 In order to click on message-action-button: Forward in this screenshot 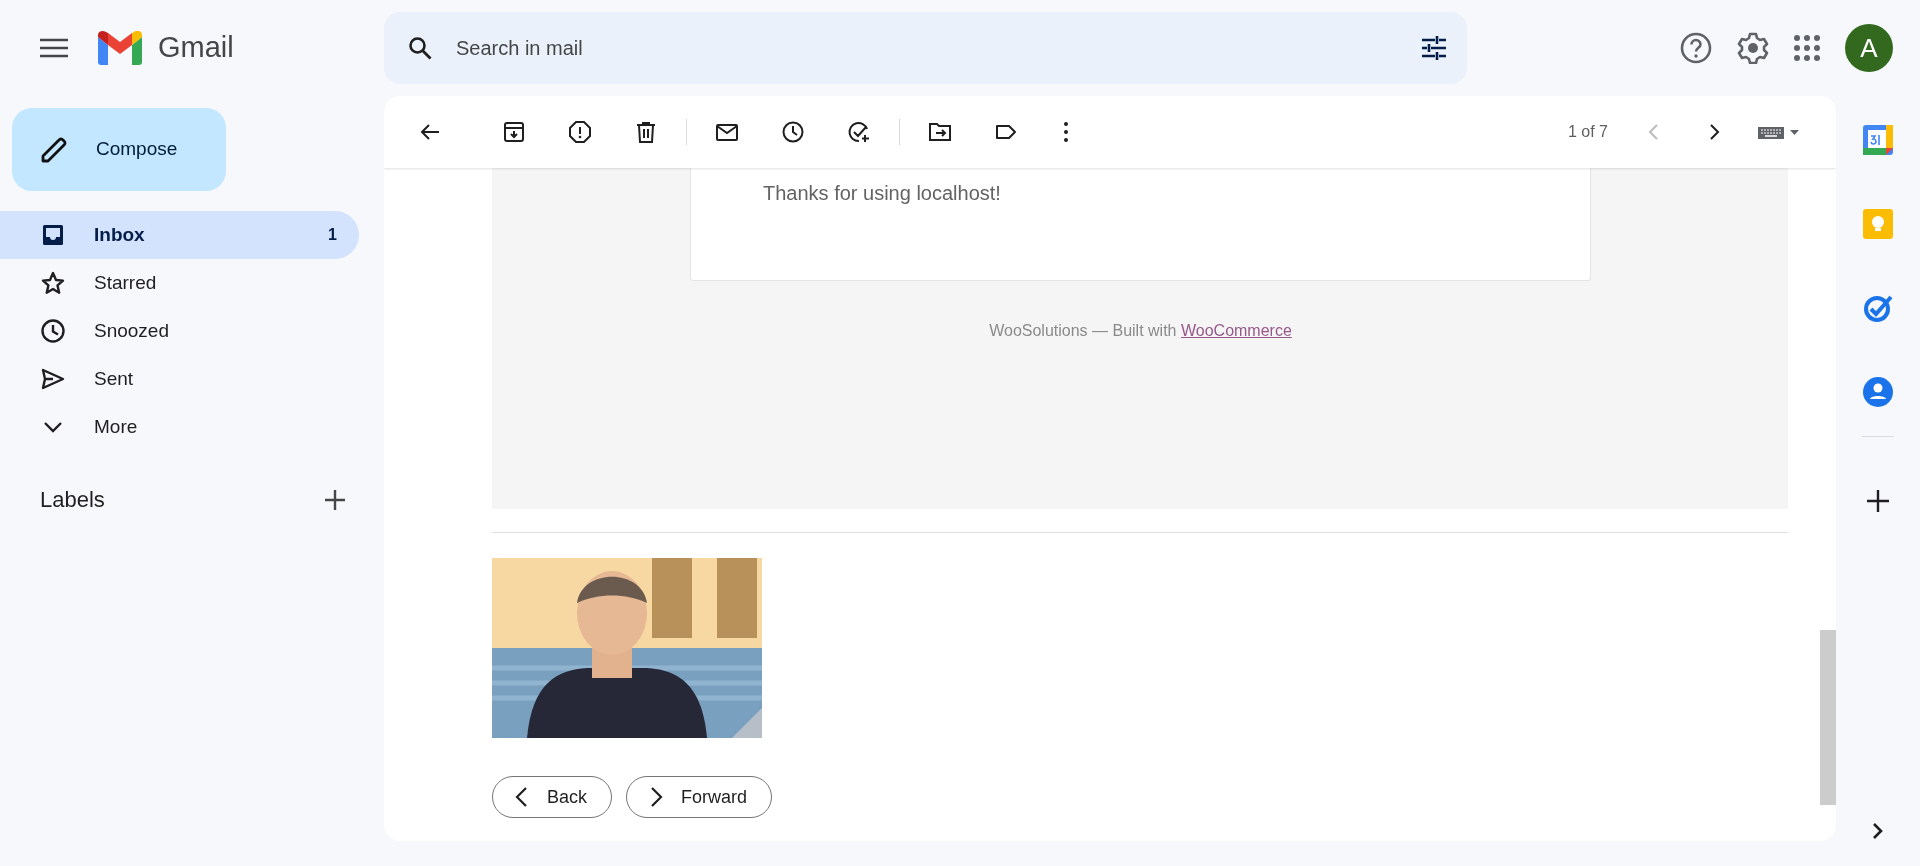, I will do `click(699, 797)`.